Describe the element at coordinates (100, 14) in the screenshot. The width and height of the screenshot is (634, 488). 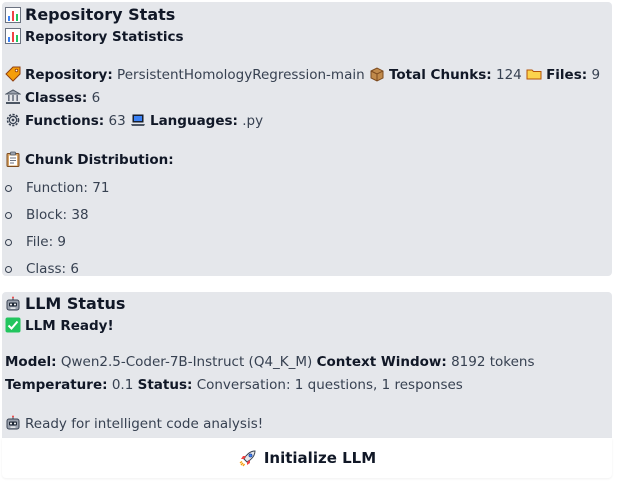
I see `repository-stats-title: Repository Stats` at that location.